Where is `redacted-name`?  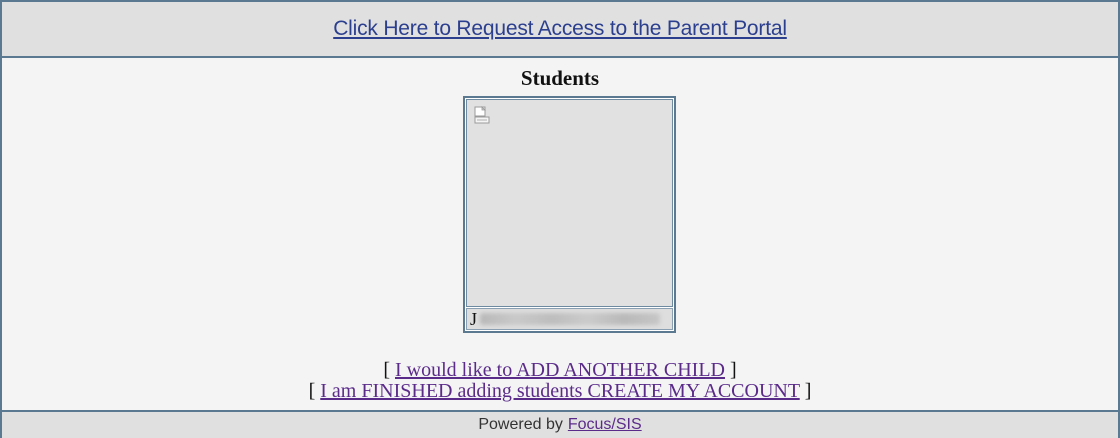
redacted-name is located at coordinates (570, 319).